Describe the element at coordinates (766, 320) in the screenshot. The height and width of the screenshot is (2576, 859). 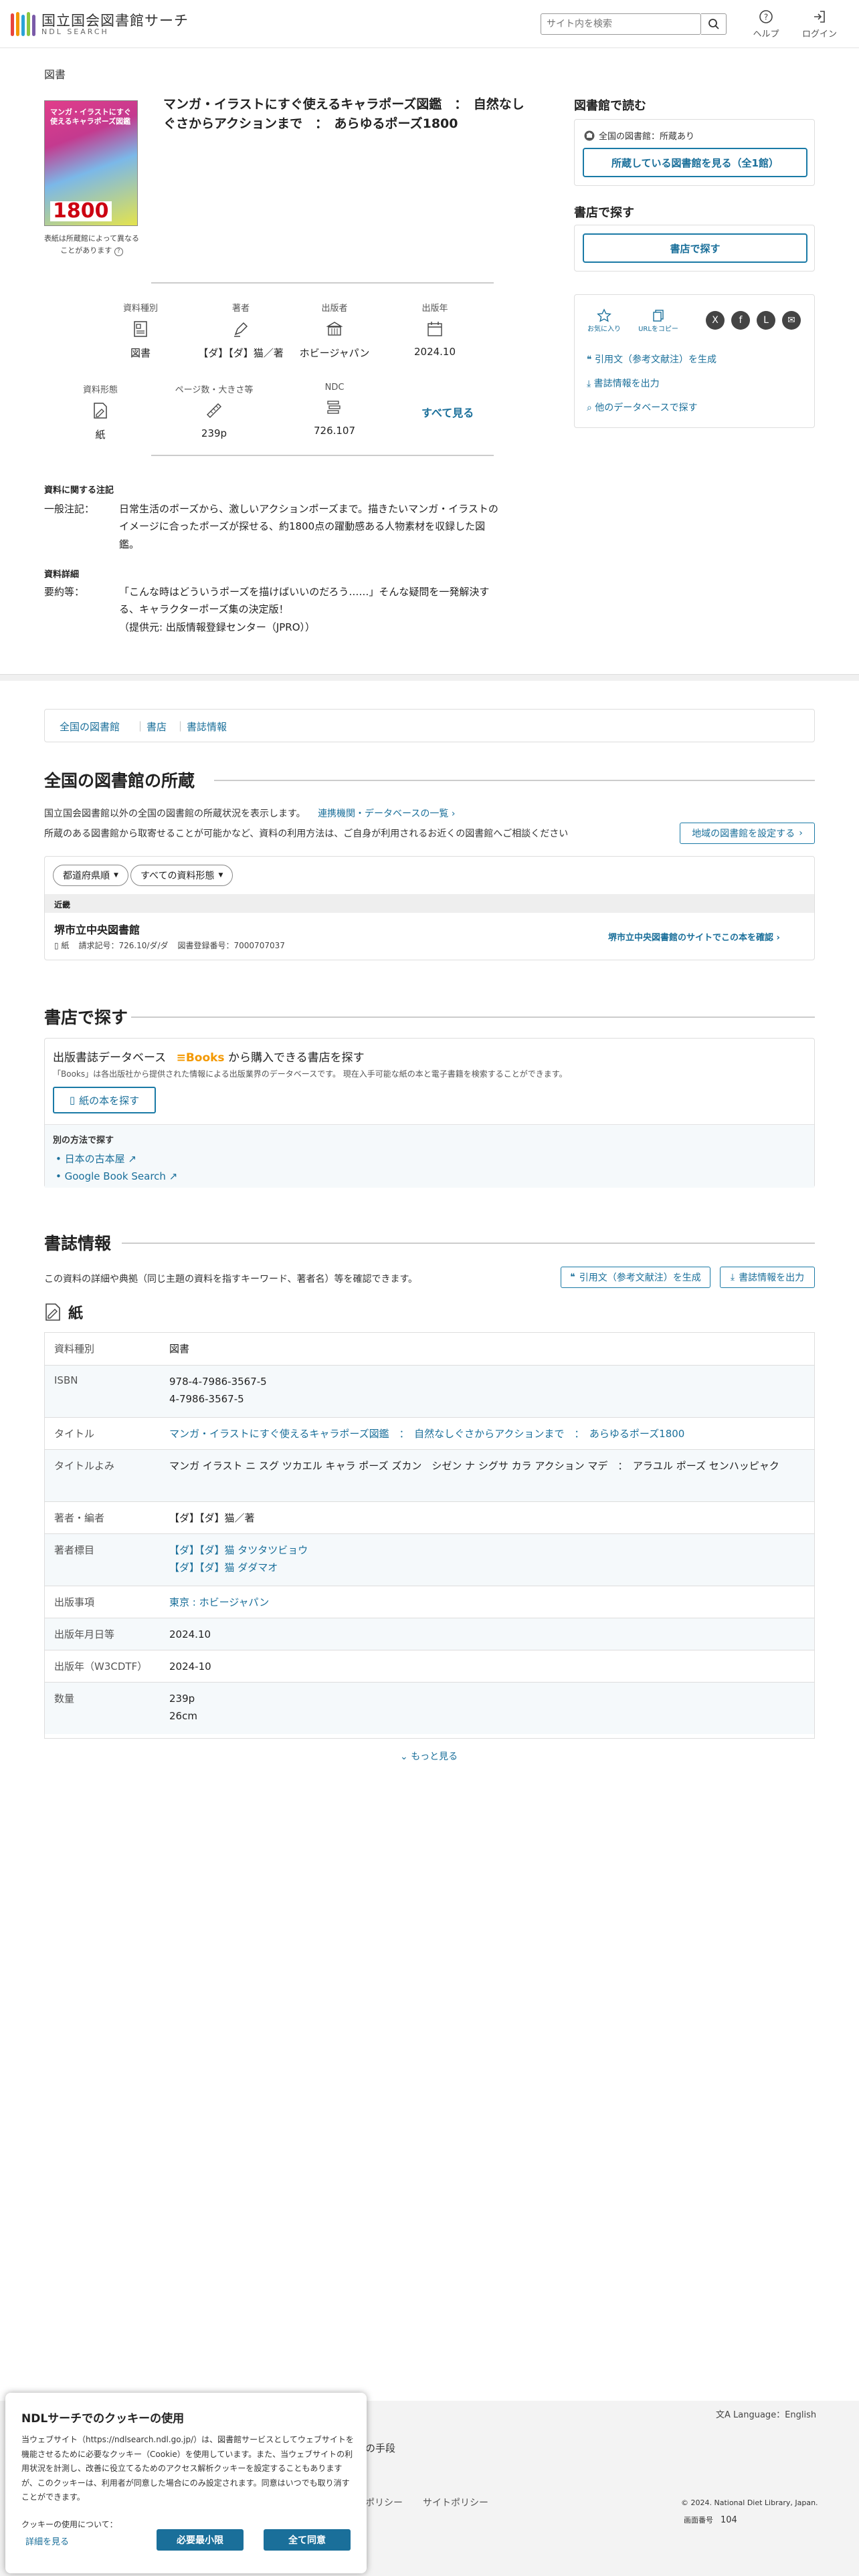
I see `share-line-button: L` at that location.